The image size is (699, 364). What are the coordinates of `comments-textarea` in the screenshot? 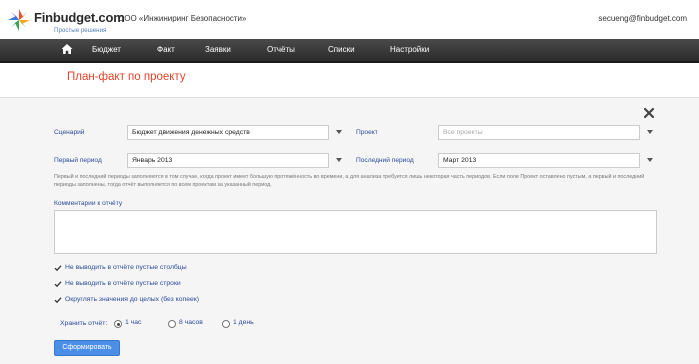 It's located at (355, 232).